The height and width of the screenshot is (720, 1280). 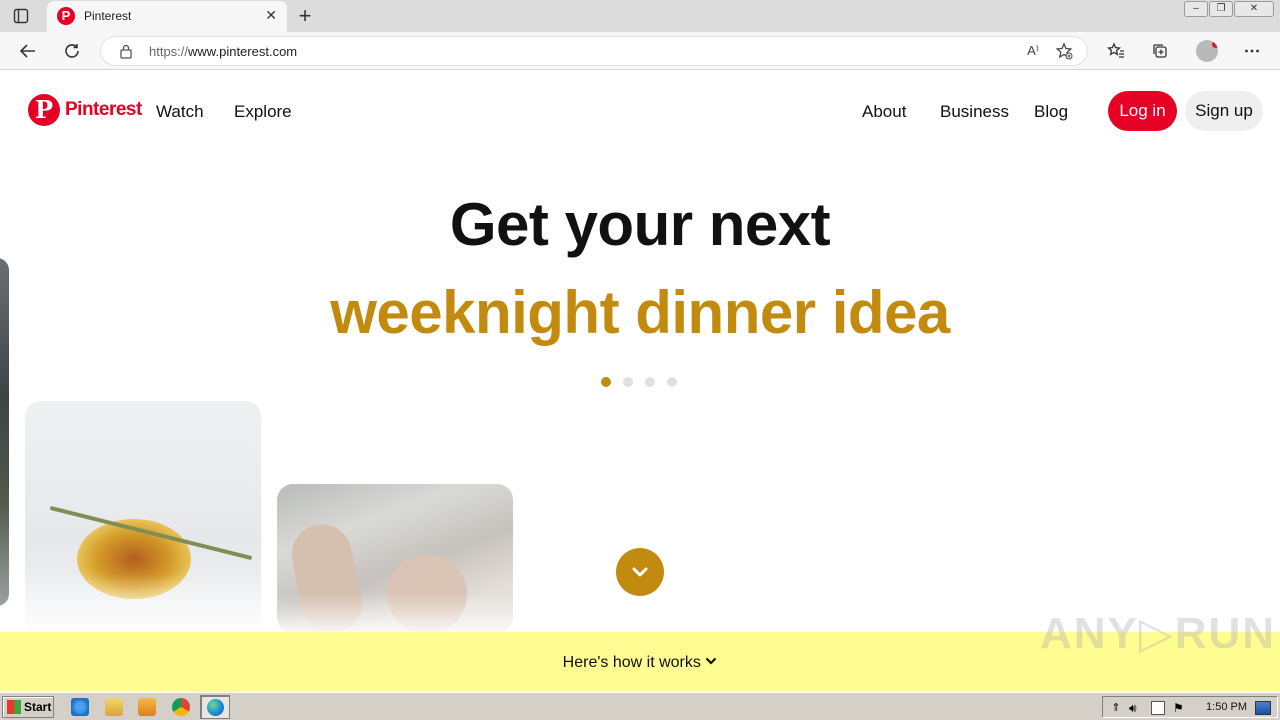 What do you see at coordinates (395, 558) in the screenshot?
I see `pin-image-hands` at bounding box center [395, 558].